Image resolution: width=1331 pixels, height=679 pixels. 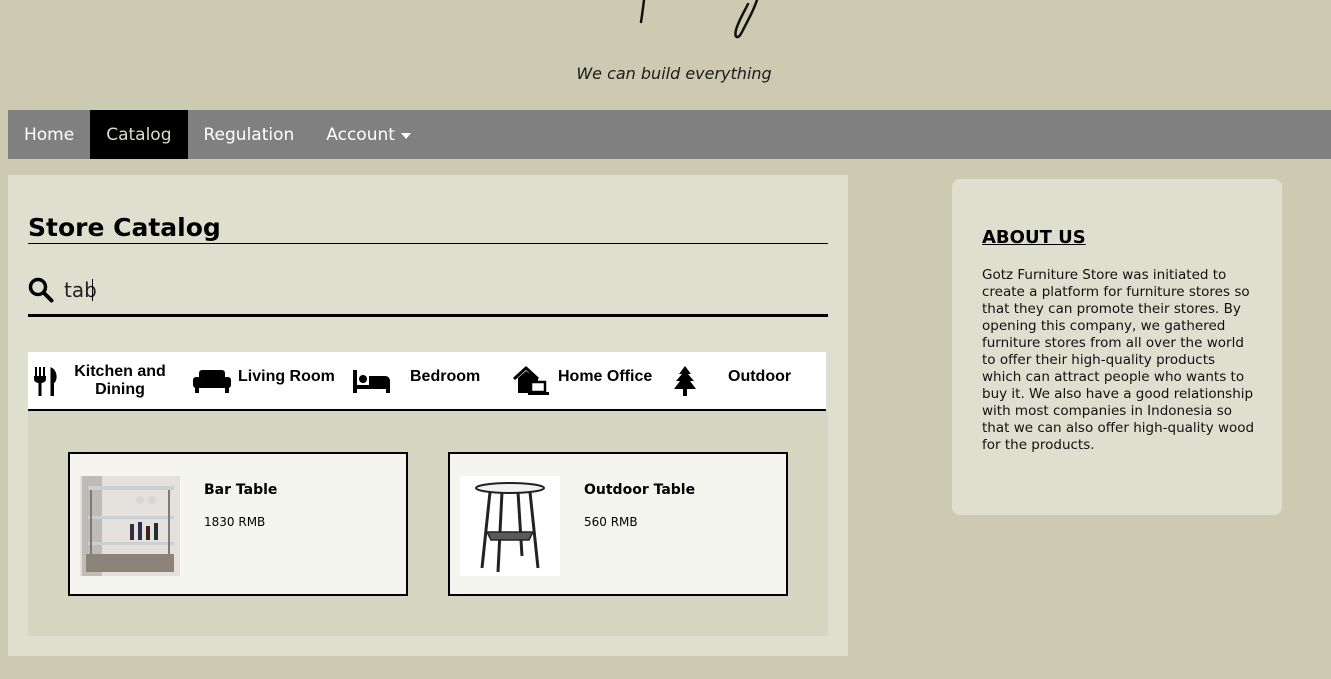 What do you see at coordinates (139, 134) in the screenshot?
I see `nav-catalog: Catalog` at bounding box center [139, 134].